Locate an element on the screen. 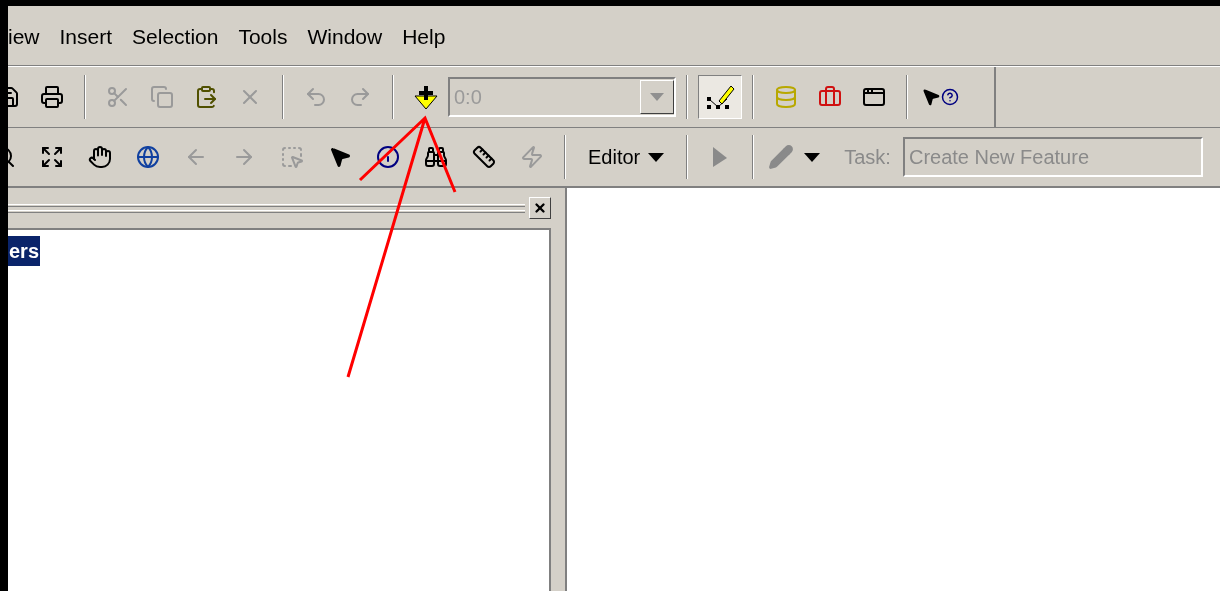  editor-menu-button: Editor is located at coordinates (626, 157).